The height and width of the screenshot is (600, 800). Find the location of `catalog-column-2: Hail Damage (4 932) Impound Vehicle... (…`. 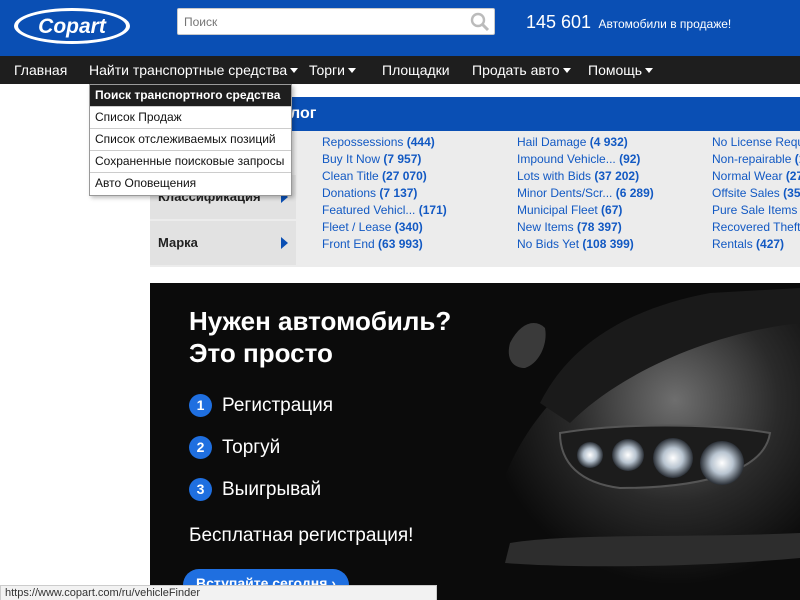

catalog-column-2: Hail Damage (4 932) Impound Vehicle... (… is located at coordinates (585, 193).